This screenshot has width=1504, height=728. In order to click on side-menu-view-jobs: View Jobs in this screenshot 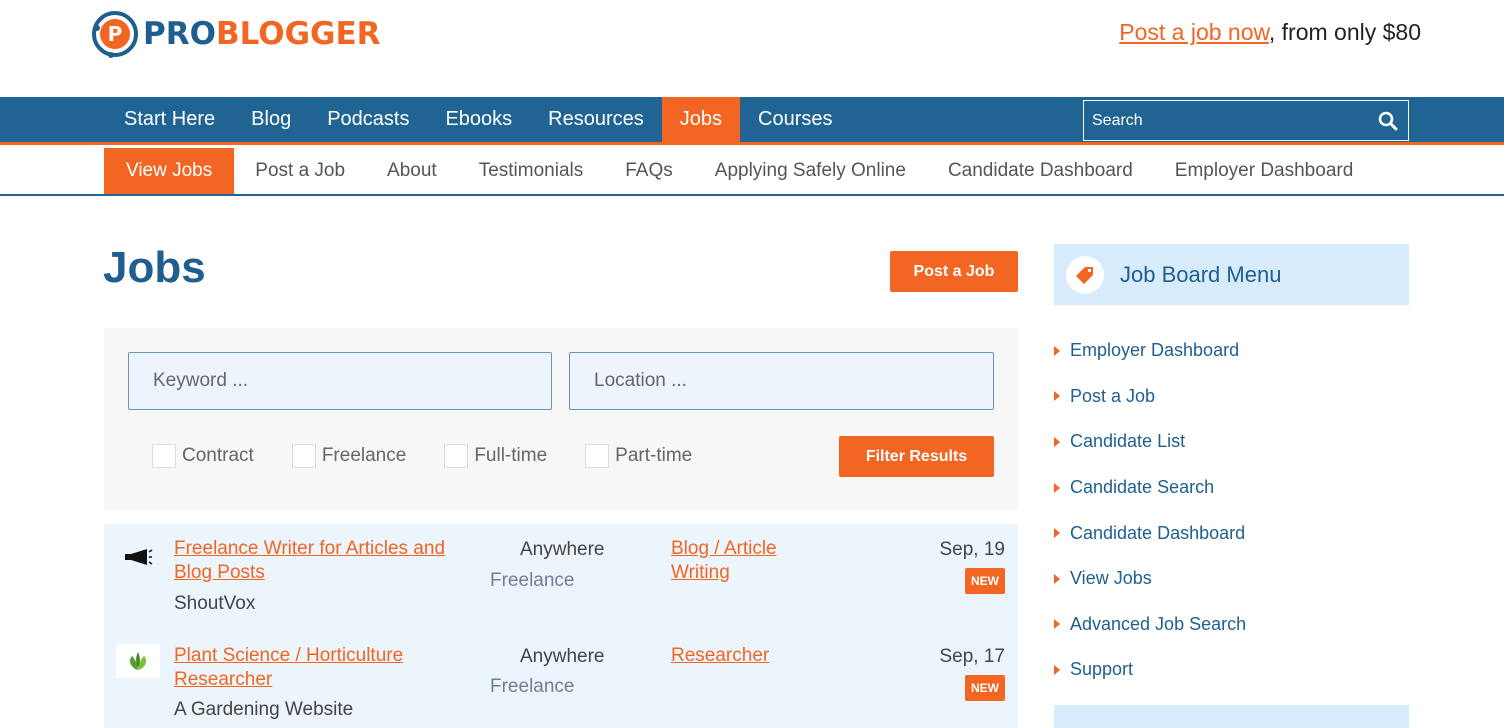, I will do `click(1150, 579)`.